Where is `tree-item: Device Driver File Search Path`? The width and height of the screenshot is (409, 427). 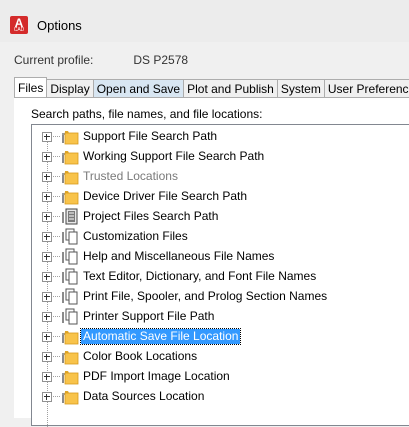 tree-item: Device Driver File Search Path is located at coordinates (220, 197).